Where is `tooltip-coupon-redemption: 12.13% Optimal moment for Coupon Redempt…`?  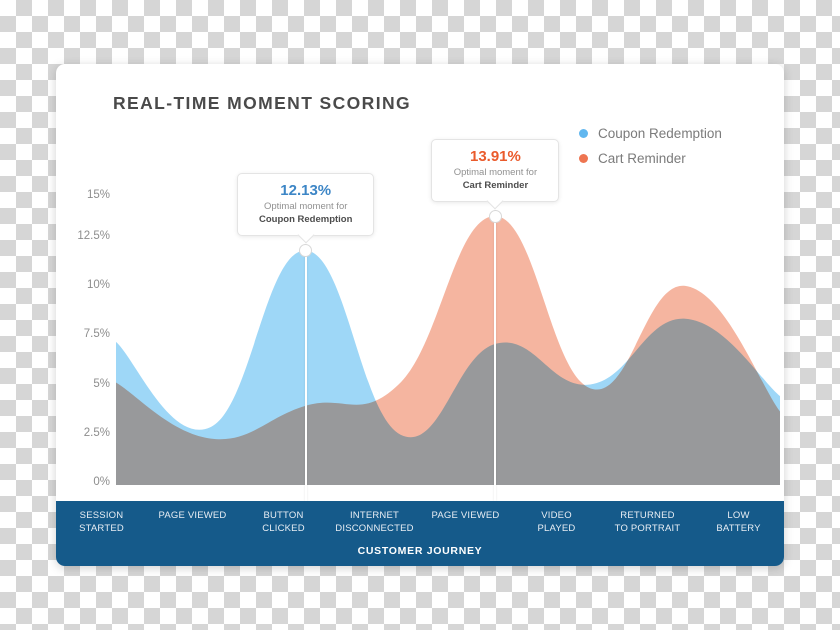 tooltip-coupon-redemption: 12.13% Optimal moment for Coupon Redempt… is located at coordinates (306, 208).